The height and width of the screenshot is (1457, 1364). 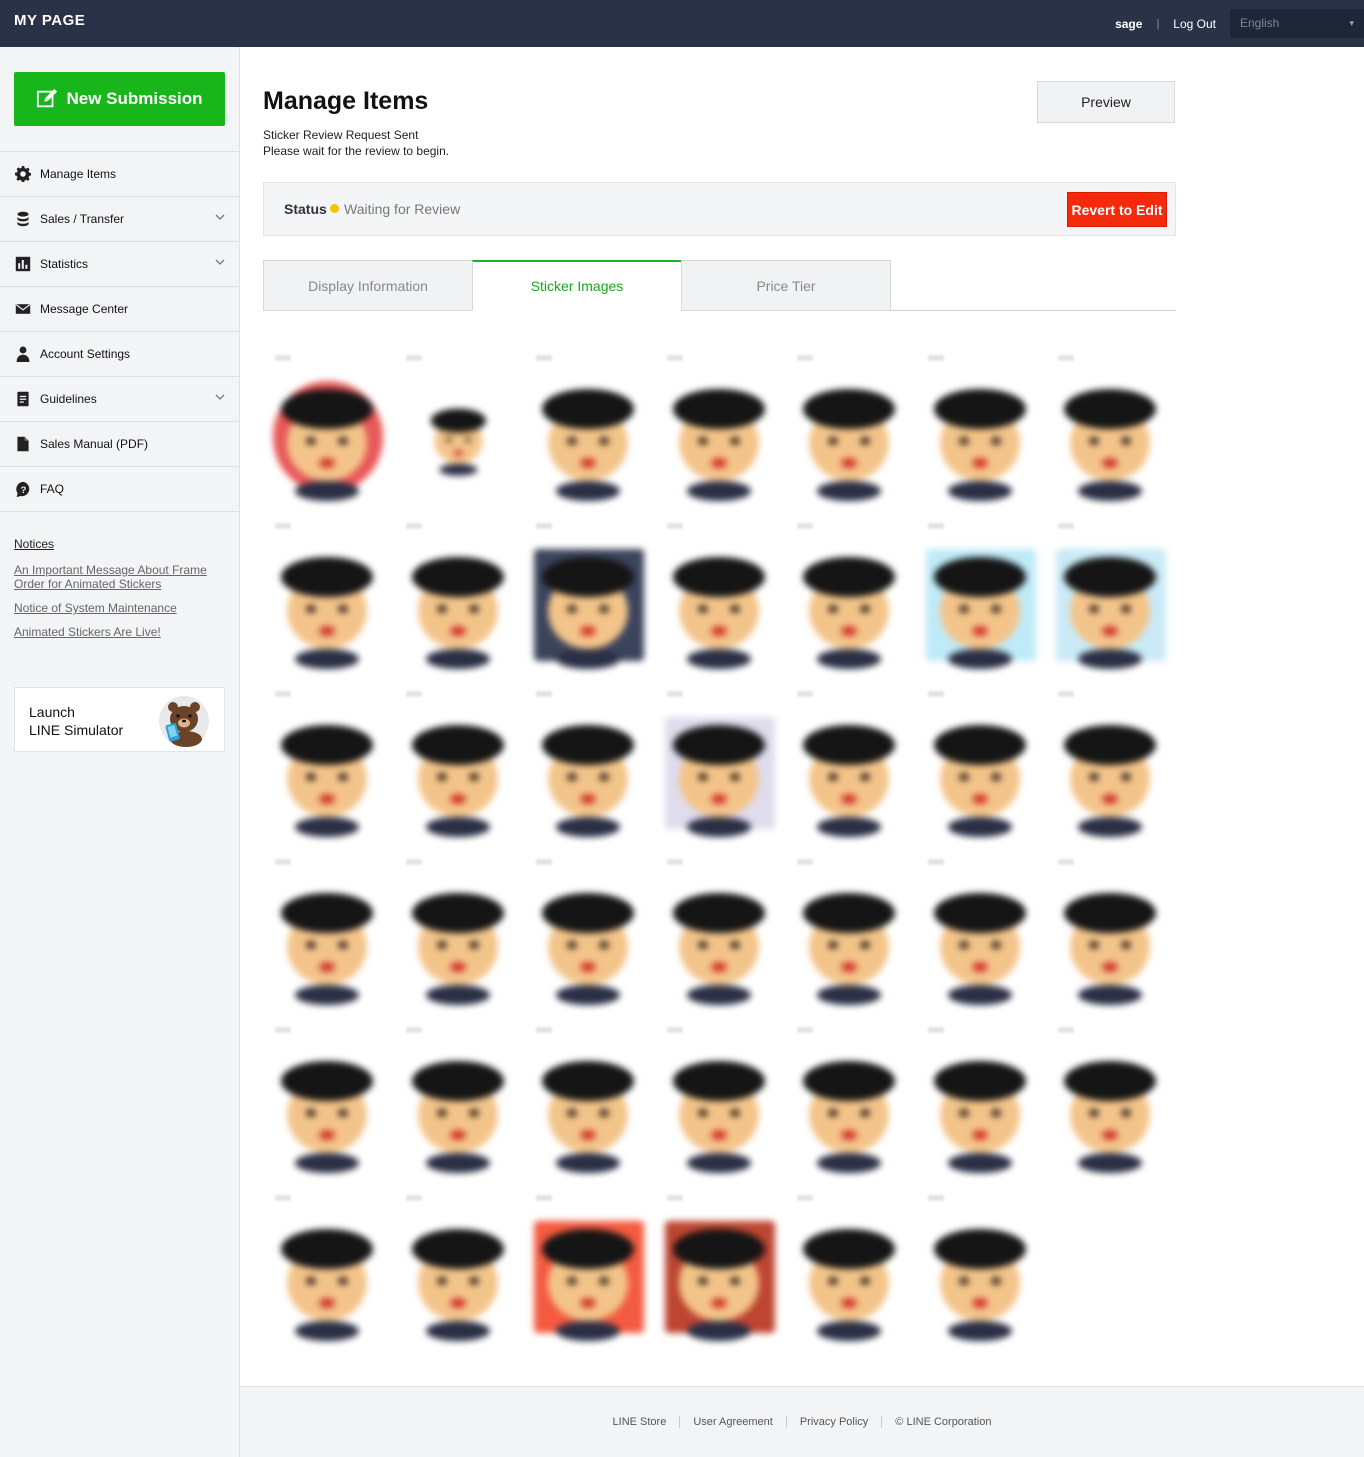 I want to click on tab-display-information: Display Information, so click(x=368, y=285).